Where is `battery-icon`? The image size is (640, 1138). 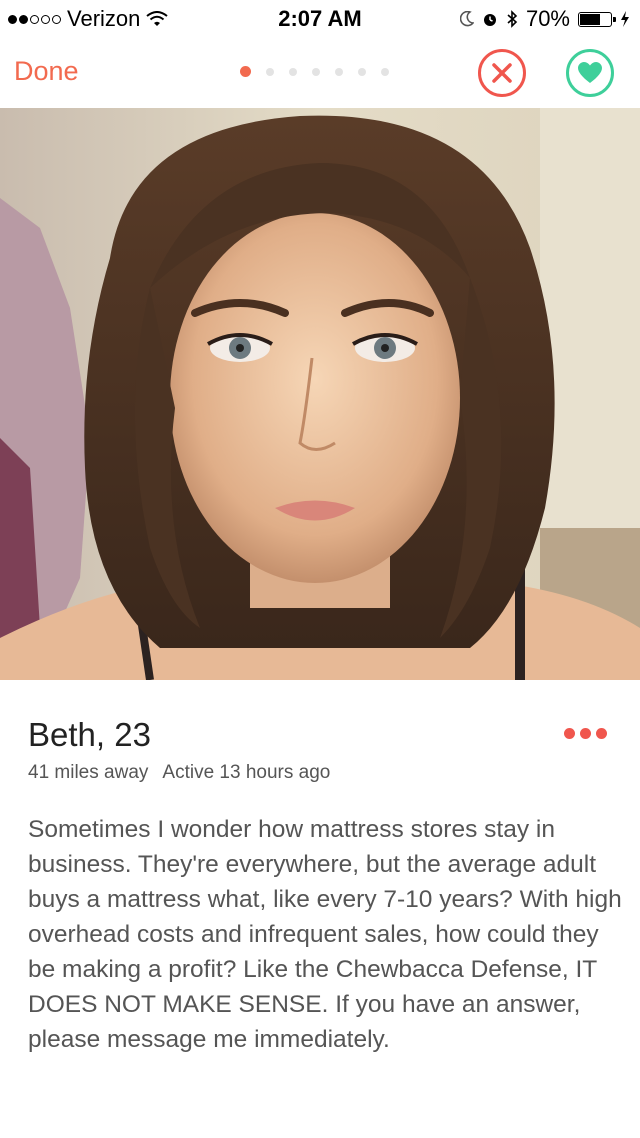 battery-icon is located at coordinates (597, 19).